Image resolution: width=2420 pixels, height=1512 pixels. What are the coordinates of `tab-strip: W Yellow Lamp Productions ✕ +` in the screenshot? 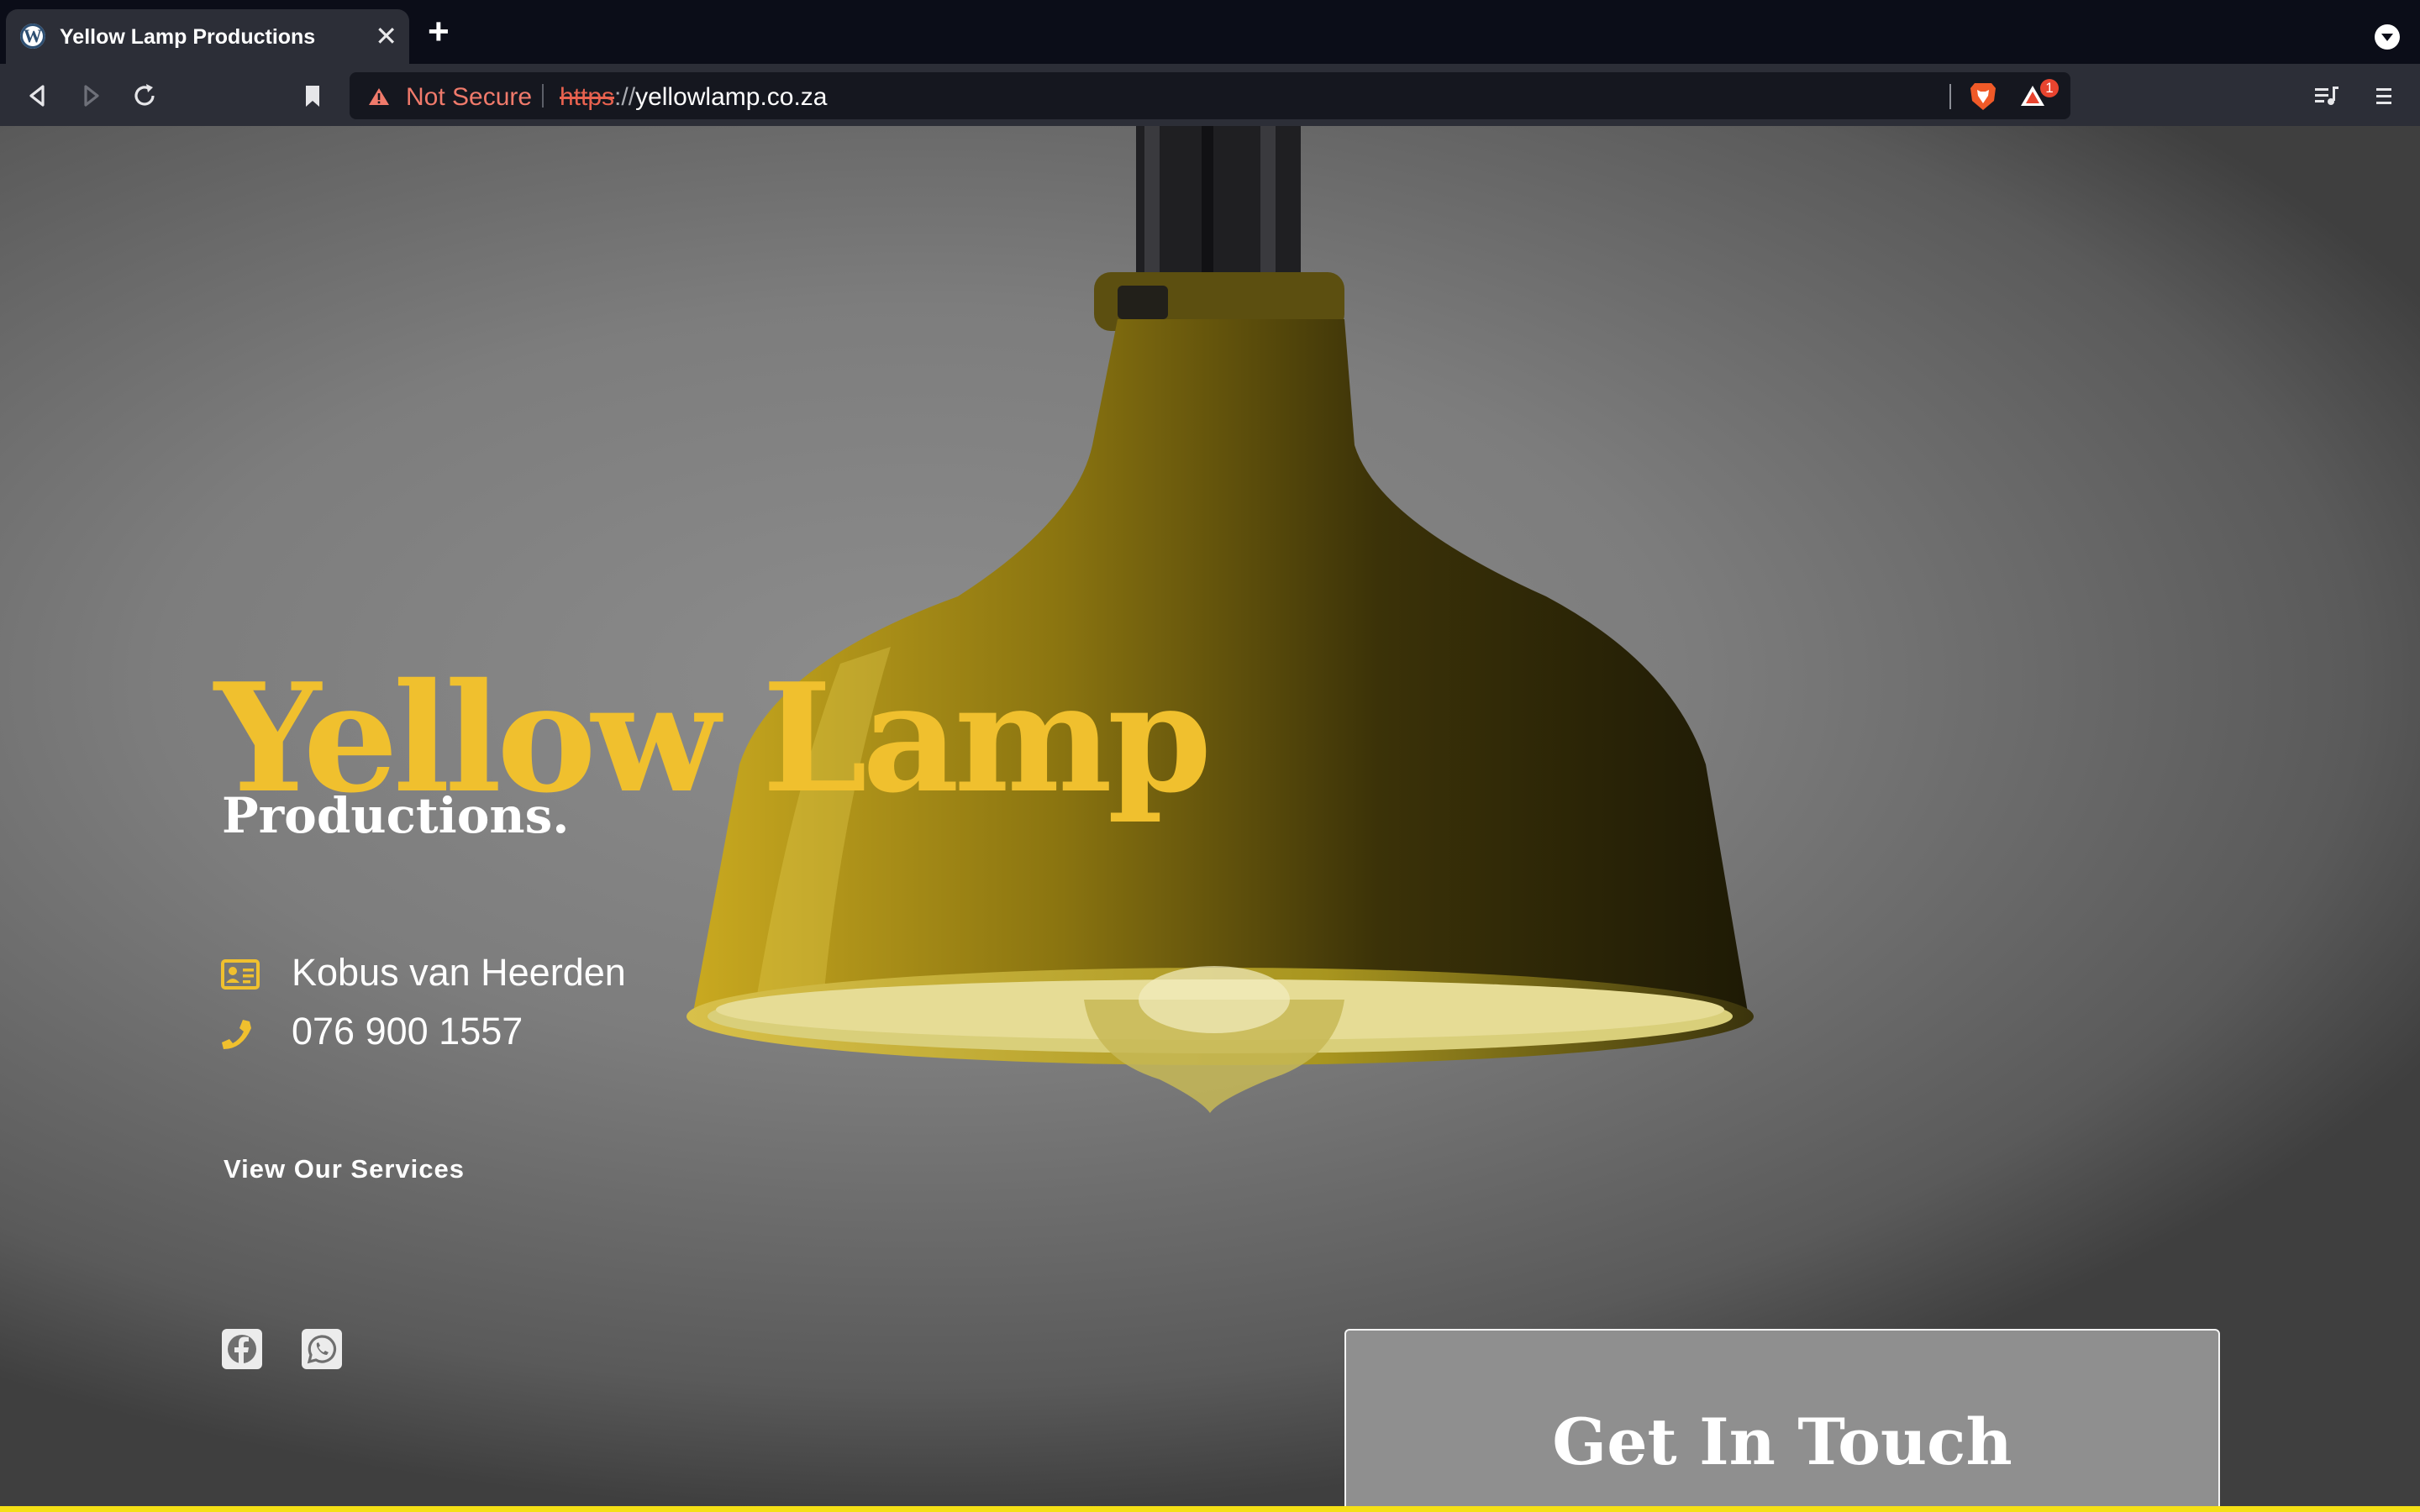 It's located at (1210, 32).